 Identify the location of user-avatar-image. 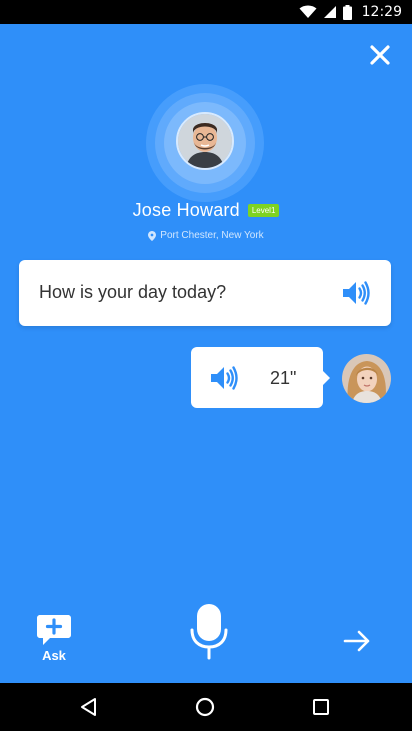
(366, 378).